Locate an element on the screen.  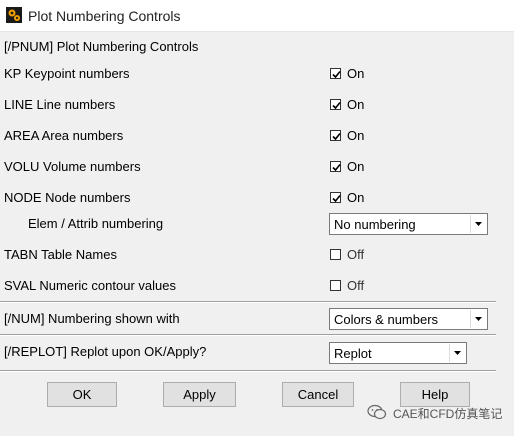
replot-label: [/REPLOT] Replot upon OK/Apply? is located at coordinates (105, 351).